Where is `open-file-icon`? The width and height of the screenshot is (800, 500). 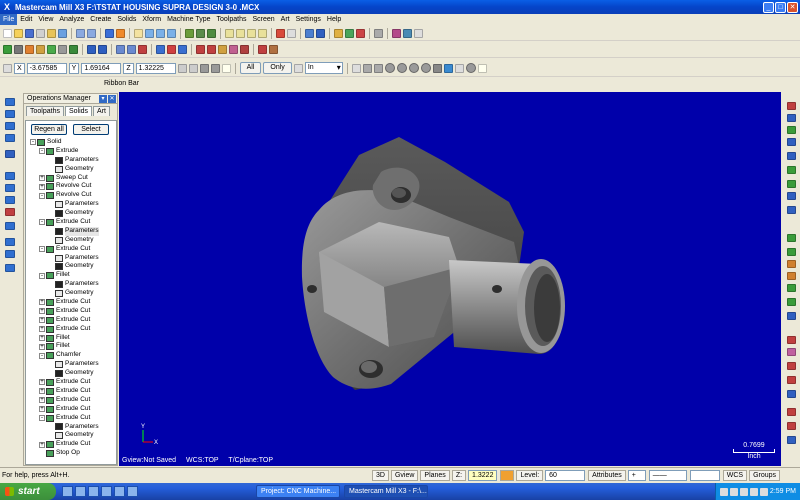
open-file-icon is located at coordinates (18, 33).